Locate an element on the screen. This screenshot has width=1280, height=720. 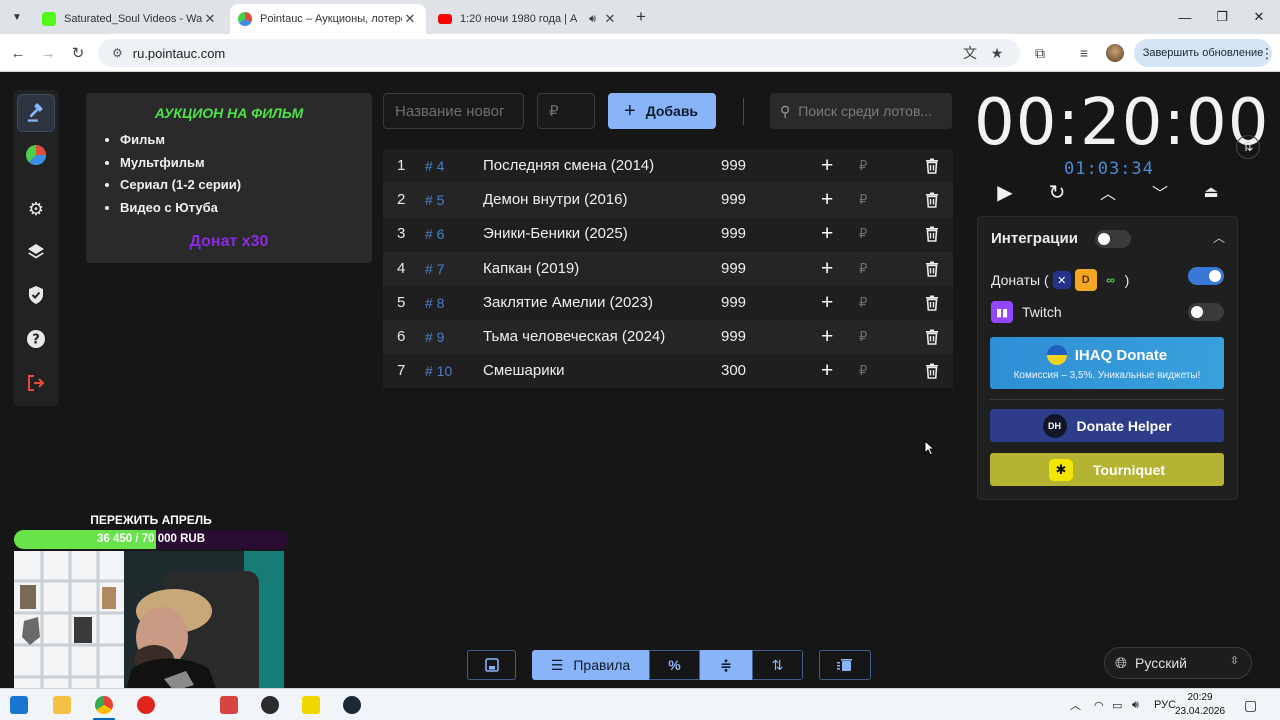
app-icon is located at coordinates (229, 705).